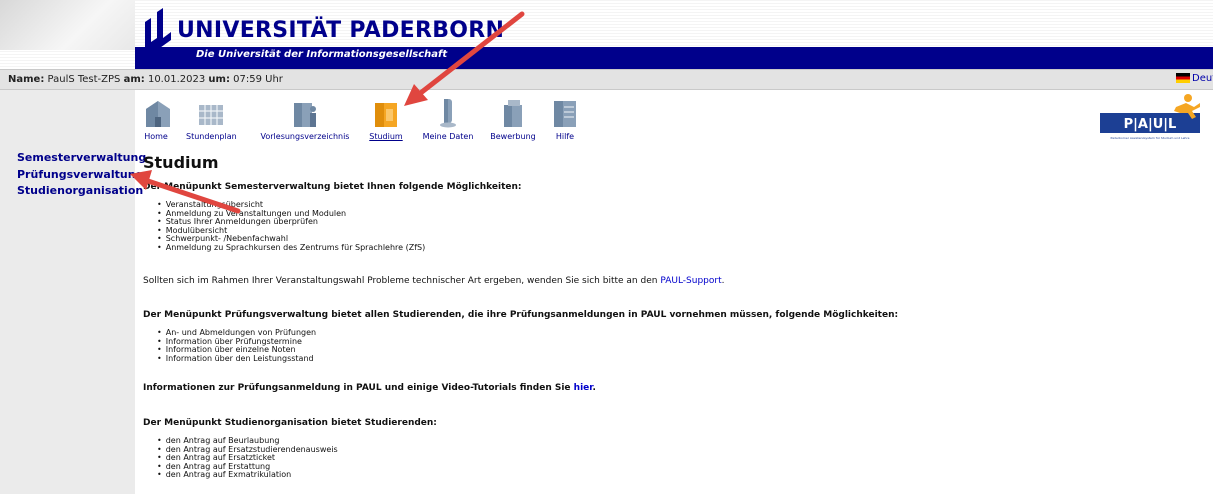 The image size is (1213, 494). What do you see at coordinates (185, 192) in the screenshot?
I see `arrow-to-pruefungsverwaltung` at bounding box center [185, 192].